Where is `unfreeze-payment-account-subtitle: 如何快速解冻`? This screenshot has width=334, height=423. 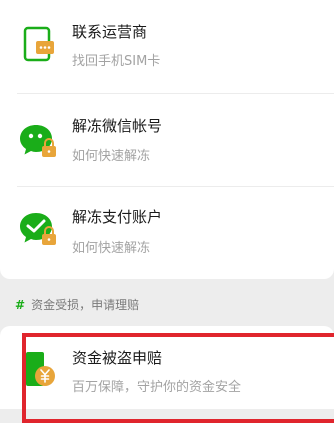 unfreeze-payment-account-subtitle: 如何快速解冻 is located at coordinates (111, 248).